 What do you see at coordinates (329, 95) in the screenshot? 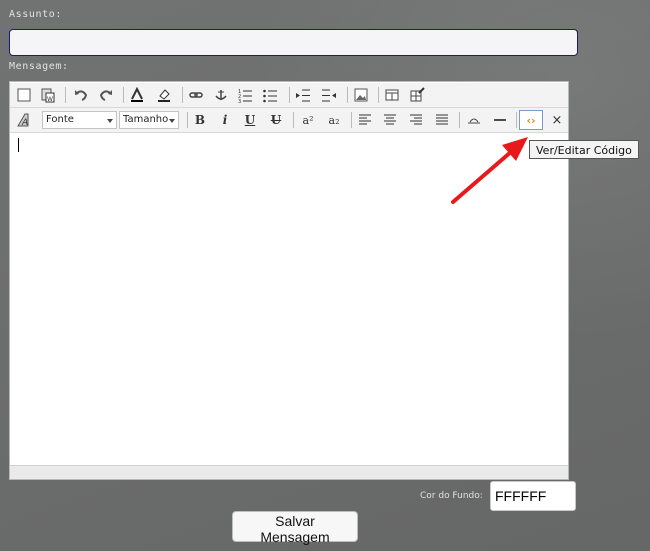
I see `outdent-icon` at bounding box center [329, 95].